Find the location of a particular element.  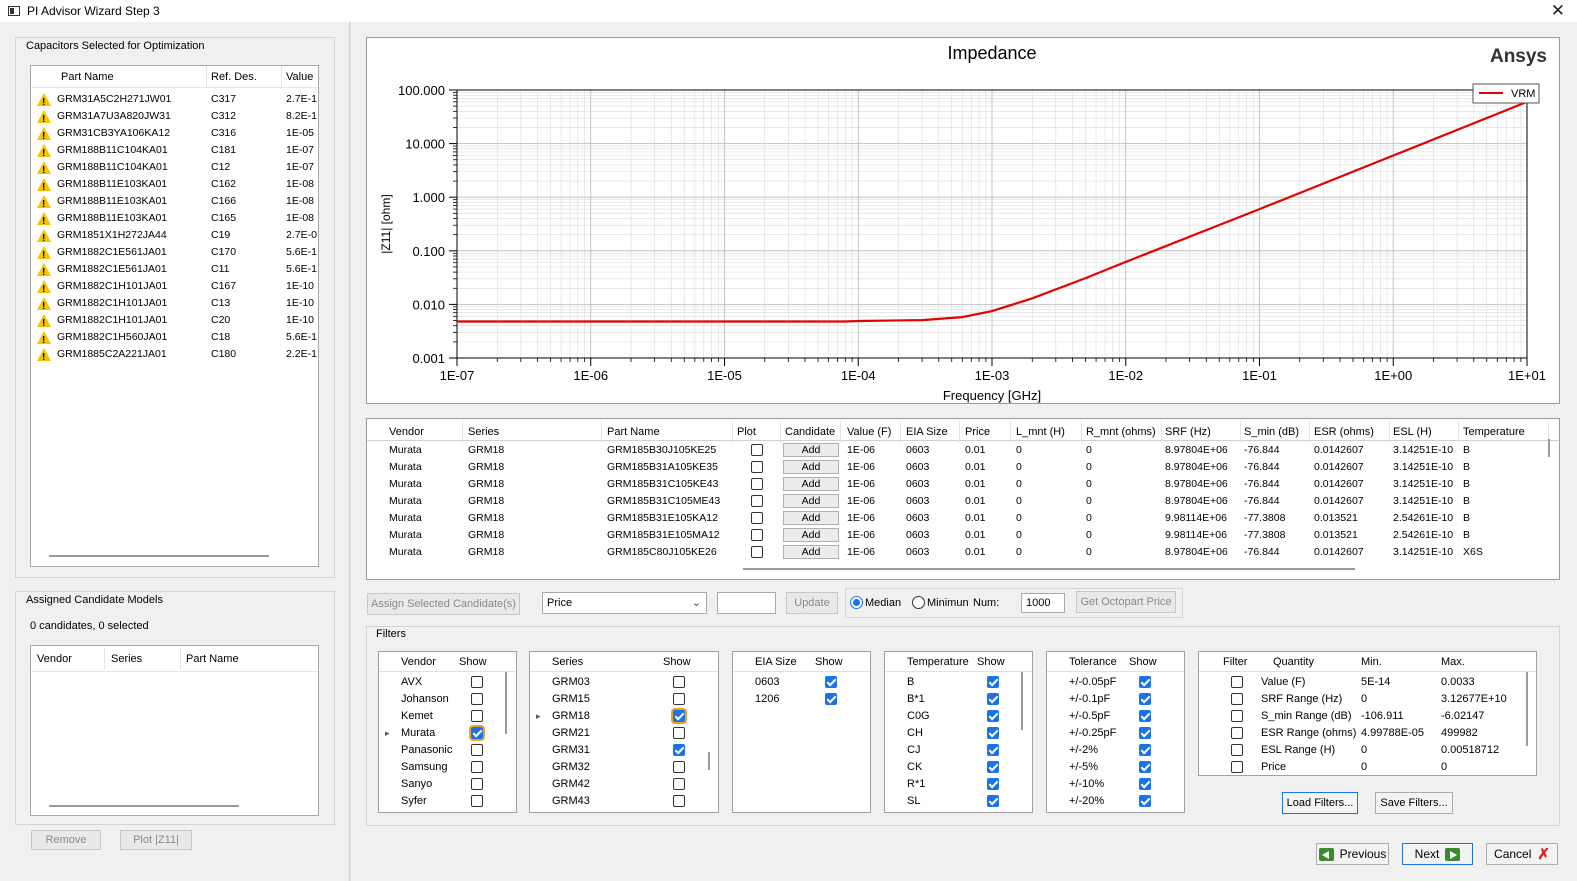

assigned-header-vendor: Vendor is located at coordinates (69, 659).